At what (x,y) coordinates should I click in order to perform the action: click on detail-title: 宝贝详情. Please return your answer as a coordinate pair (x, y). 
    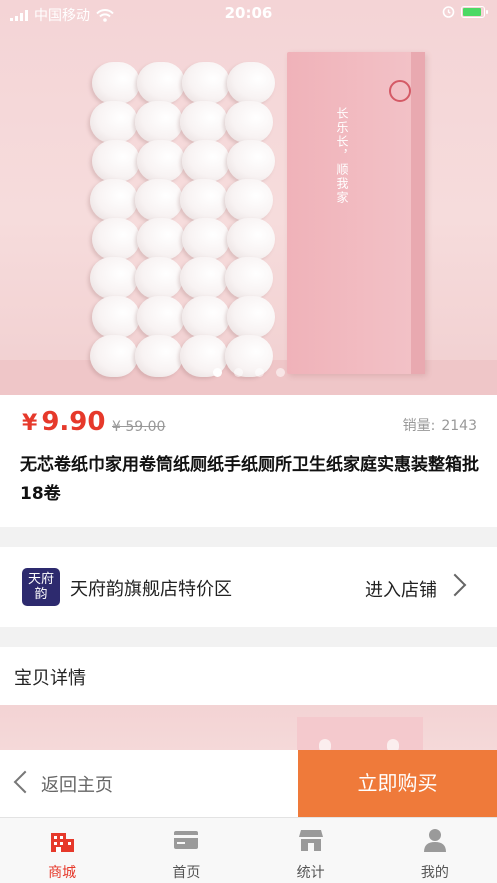
    Looking at the image, I should click on (50, 678).